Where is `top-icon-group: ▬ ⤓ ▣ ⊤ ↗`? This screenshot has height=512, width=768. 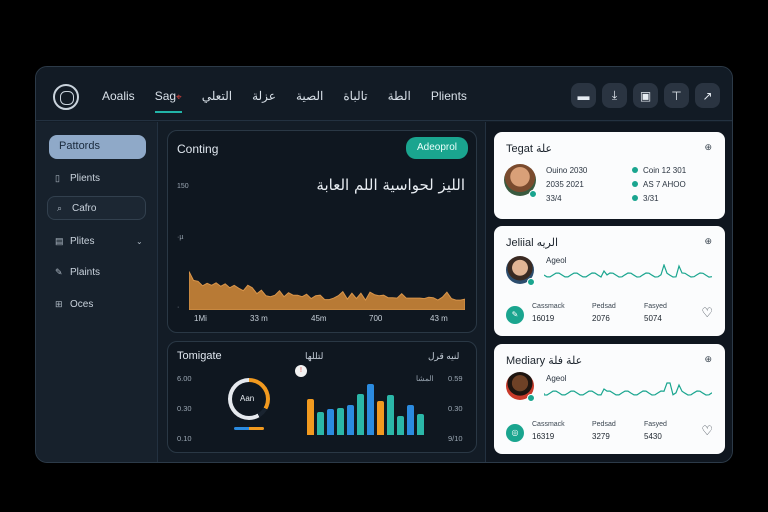 top-icon-group: ▬ ⤓ ▣ ⊤ ↗ is located at coordinates (642, 95).